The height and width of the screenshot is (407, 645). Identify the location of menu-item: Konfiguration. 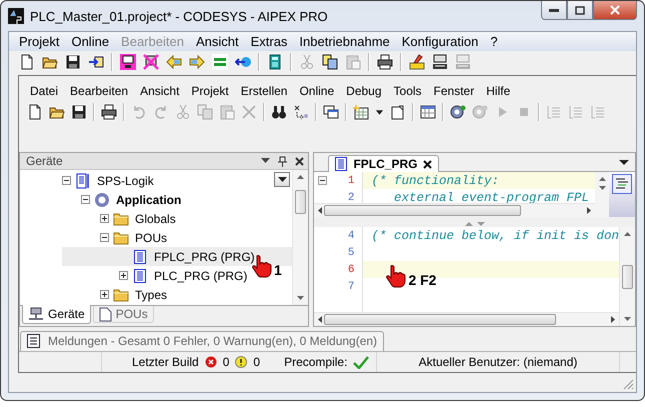
(440, 41).